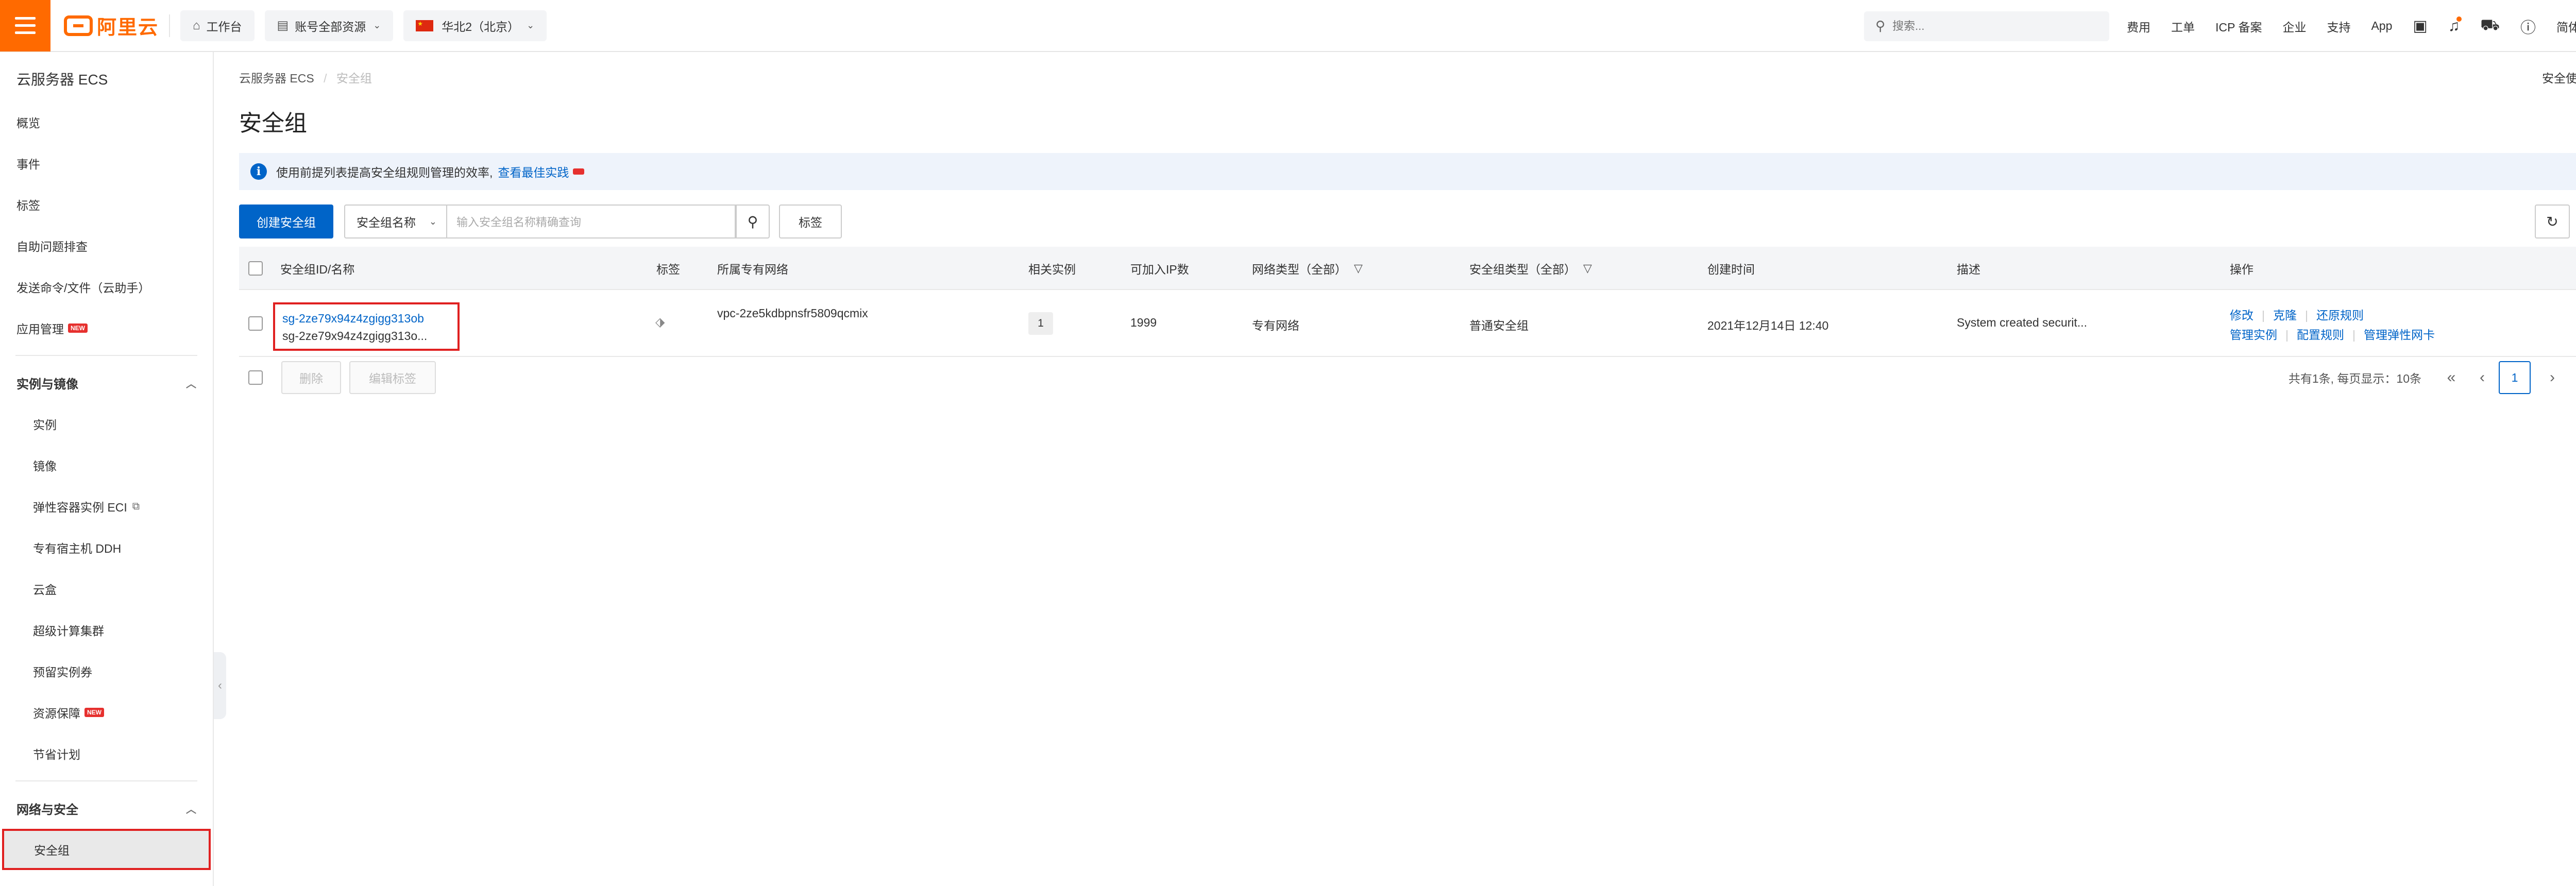 This screenshot has height=886, width=2576. Describe the element at coordinates (106, 753) in the screenshot. I see `sidebar-item-savings-plan: 节省计划` at that location.